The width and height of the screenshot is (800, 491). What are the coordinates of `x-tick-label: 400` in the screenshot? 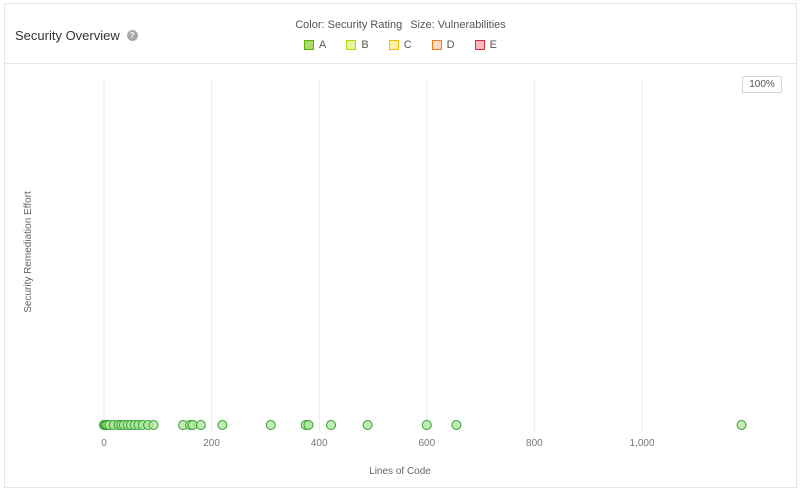 It's located at (319, 443).